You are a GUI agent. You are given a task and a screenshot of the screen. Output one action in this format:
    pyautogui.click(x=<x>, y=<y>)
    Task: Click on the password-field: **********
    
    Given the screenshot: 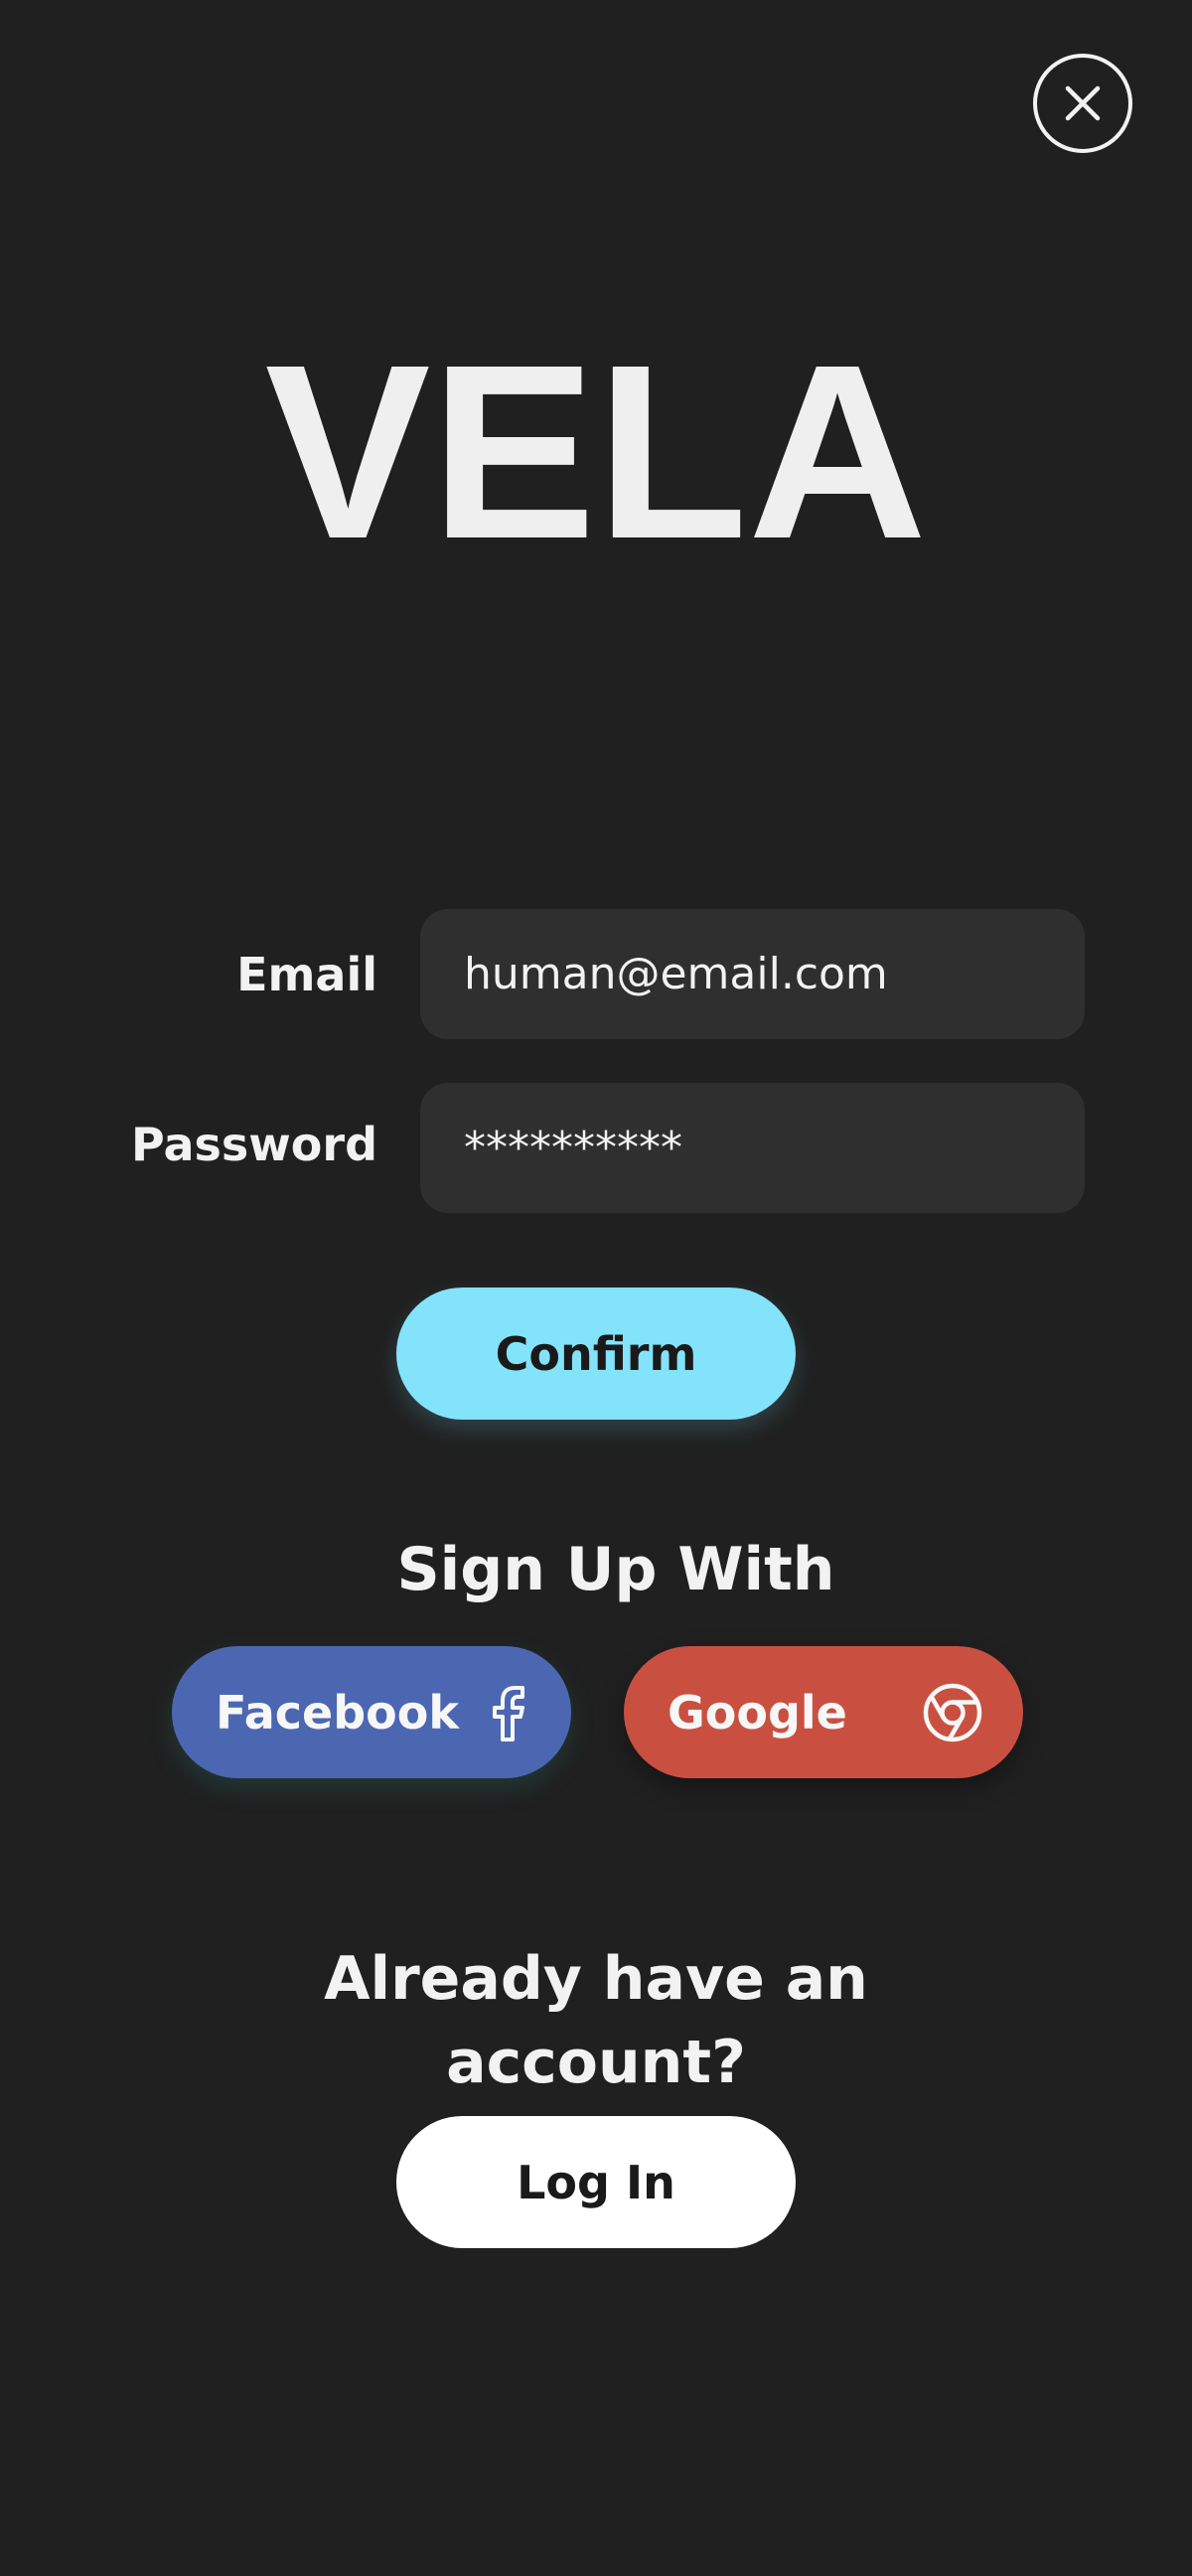 What is the action you would take?
    pyautogui.click(x=752, y=1148)
    